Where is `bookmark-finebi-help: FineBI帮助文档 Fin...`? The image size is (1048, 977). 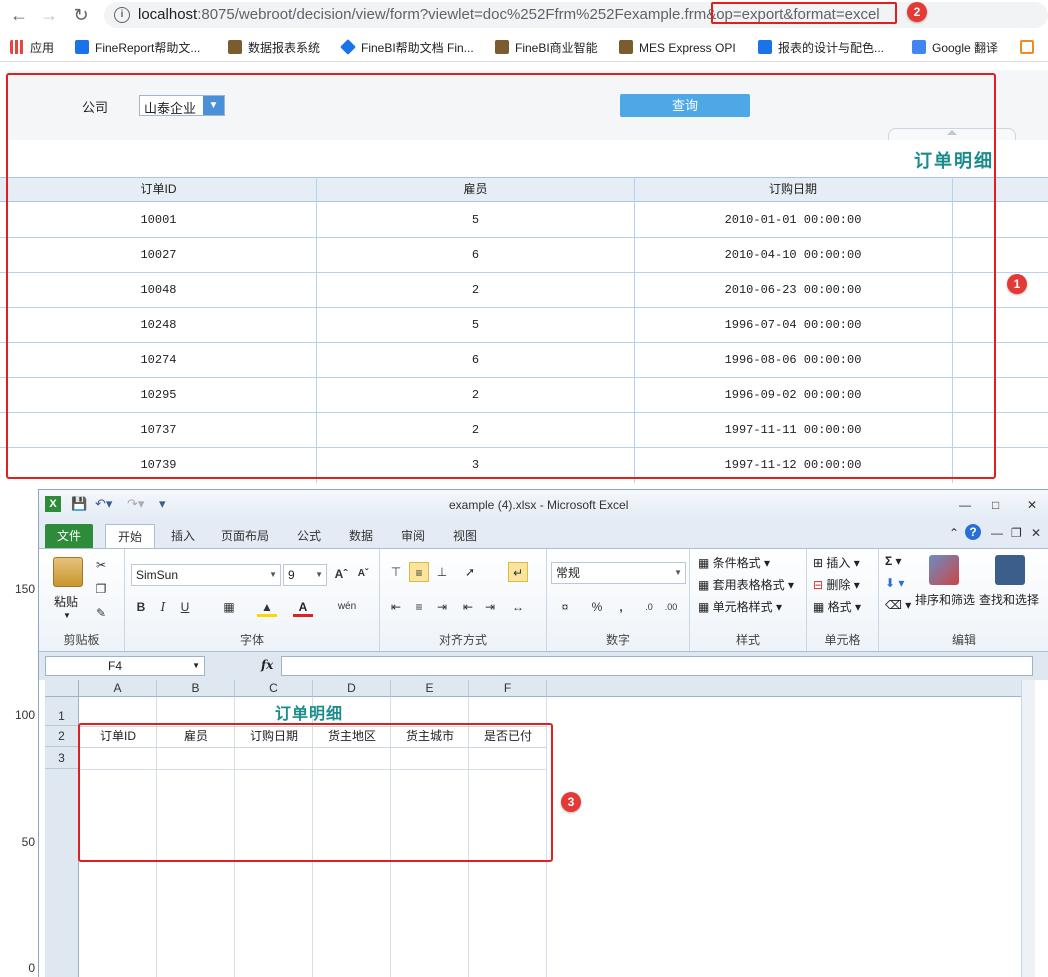
bookmark-finebi-help: FineBI帮助文档 Fin... is located at coordinates (407, 48).